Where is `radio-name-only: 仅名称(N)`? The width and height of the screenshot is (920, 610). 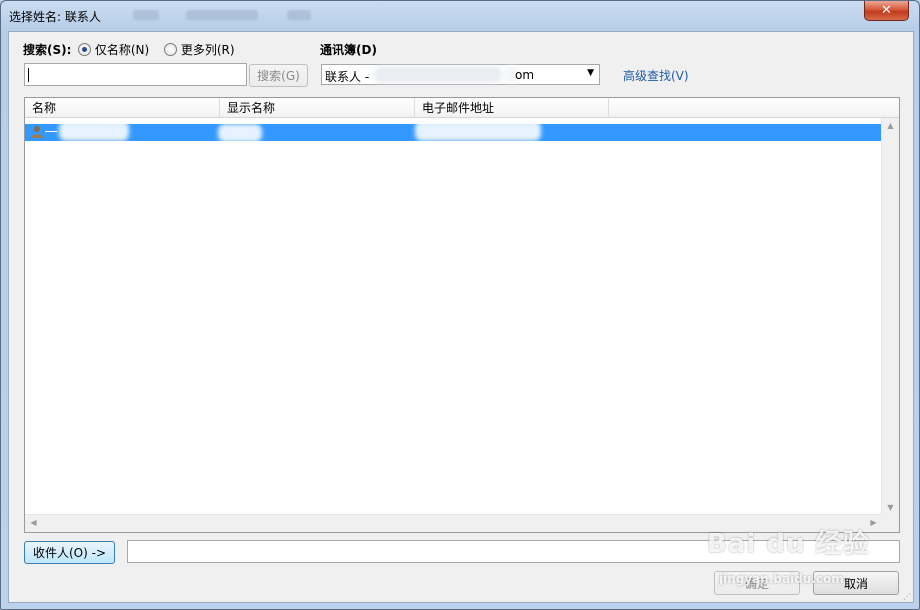
radio-name-only: 仅名称(N) is located at coordinates (113, 49).